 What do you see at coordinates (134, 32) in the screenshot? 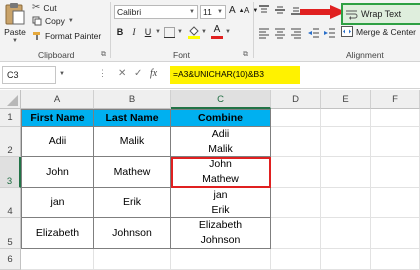
I see `italic-button: I` at bounding box center [134, 32].